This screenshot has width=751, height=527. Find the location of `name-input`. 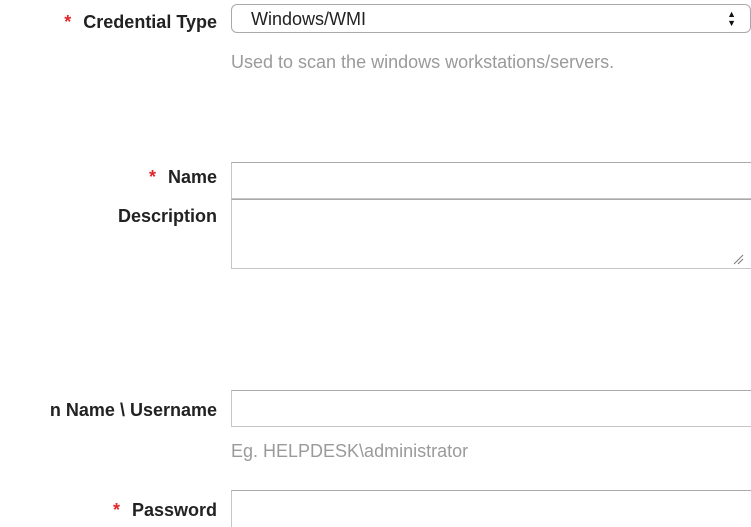

name-input is located at coordinates (491, 180).